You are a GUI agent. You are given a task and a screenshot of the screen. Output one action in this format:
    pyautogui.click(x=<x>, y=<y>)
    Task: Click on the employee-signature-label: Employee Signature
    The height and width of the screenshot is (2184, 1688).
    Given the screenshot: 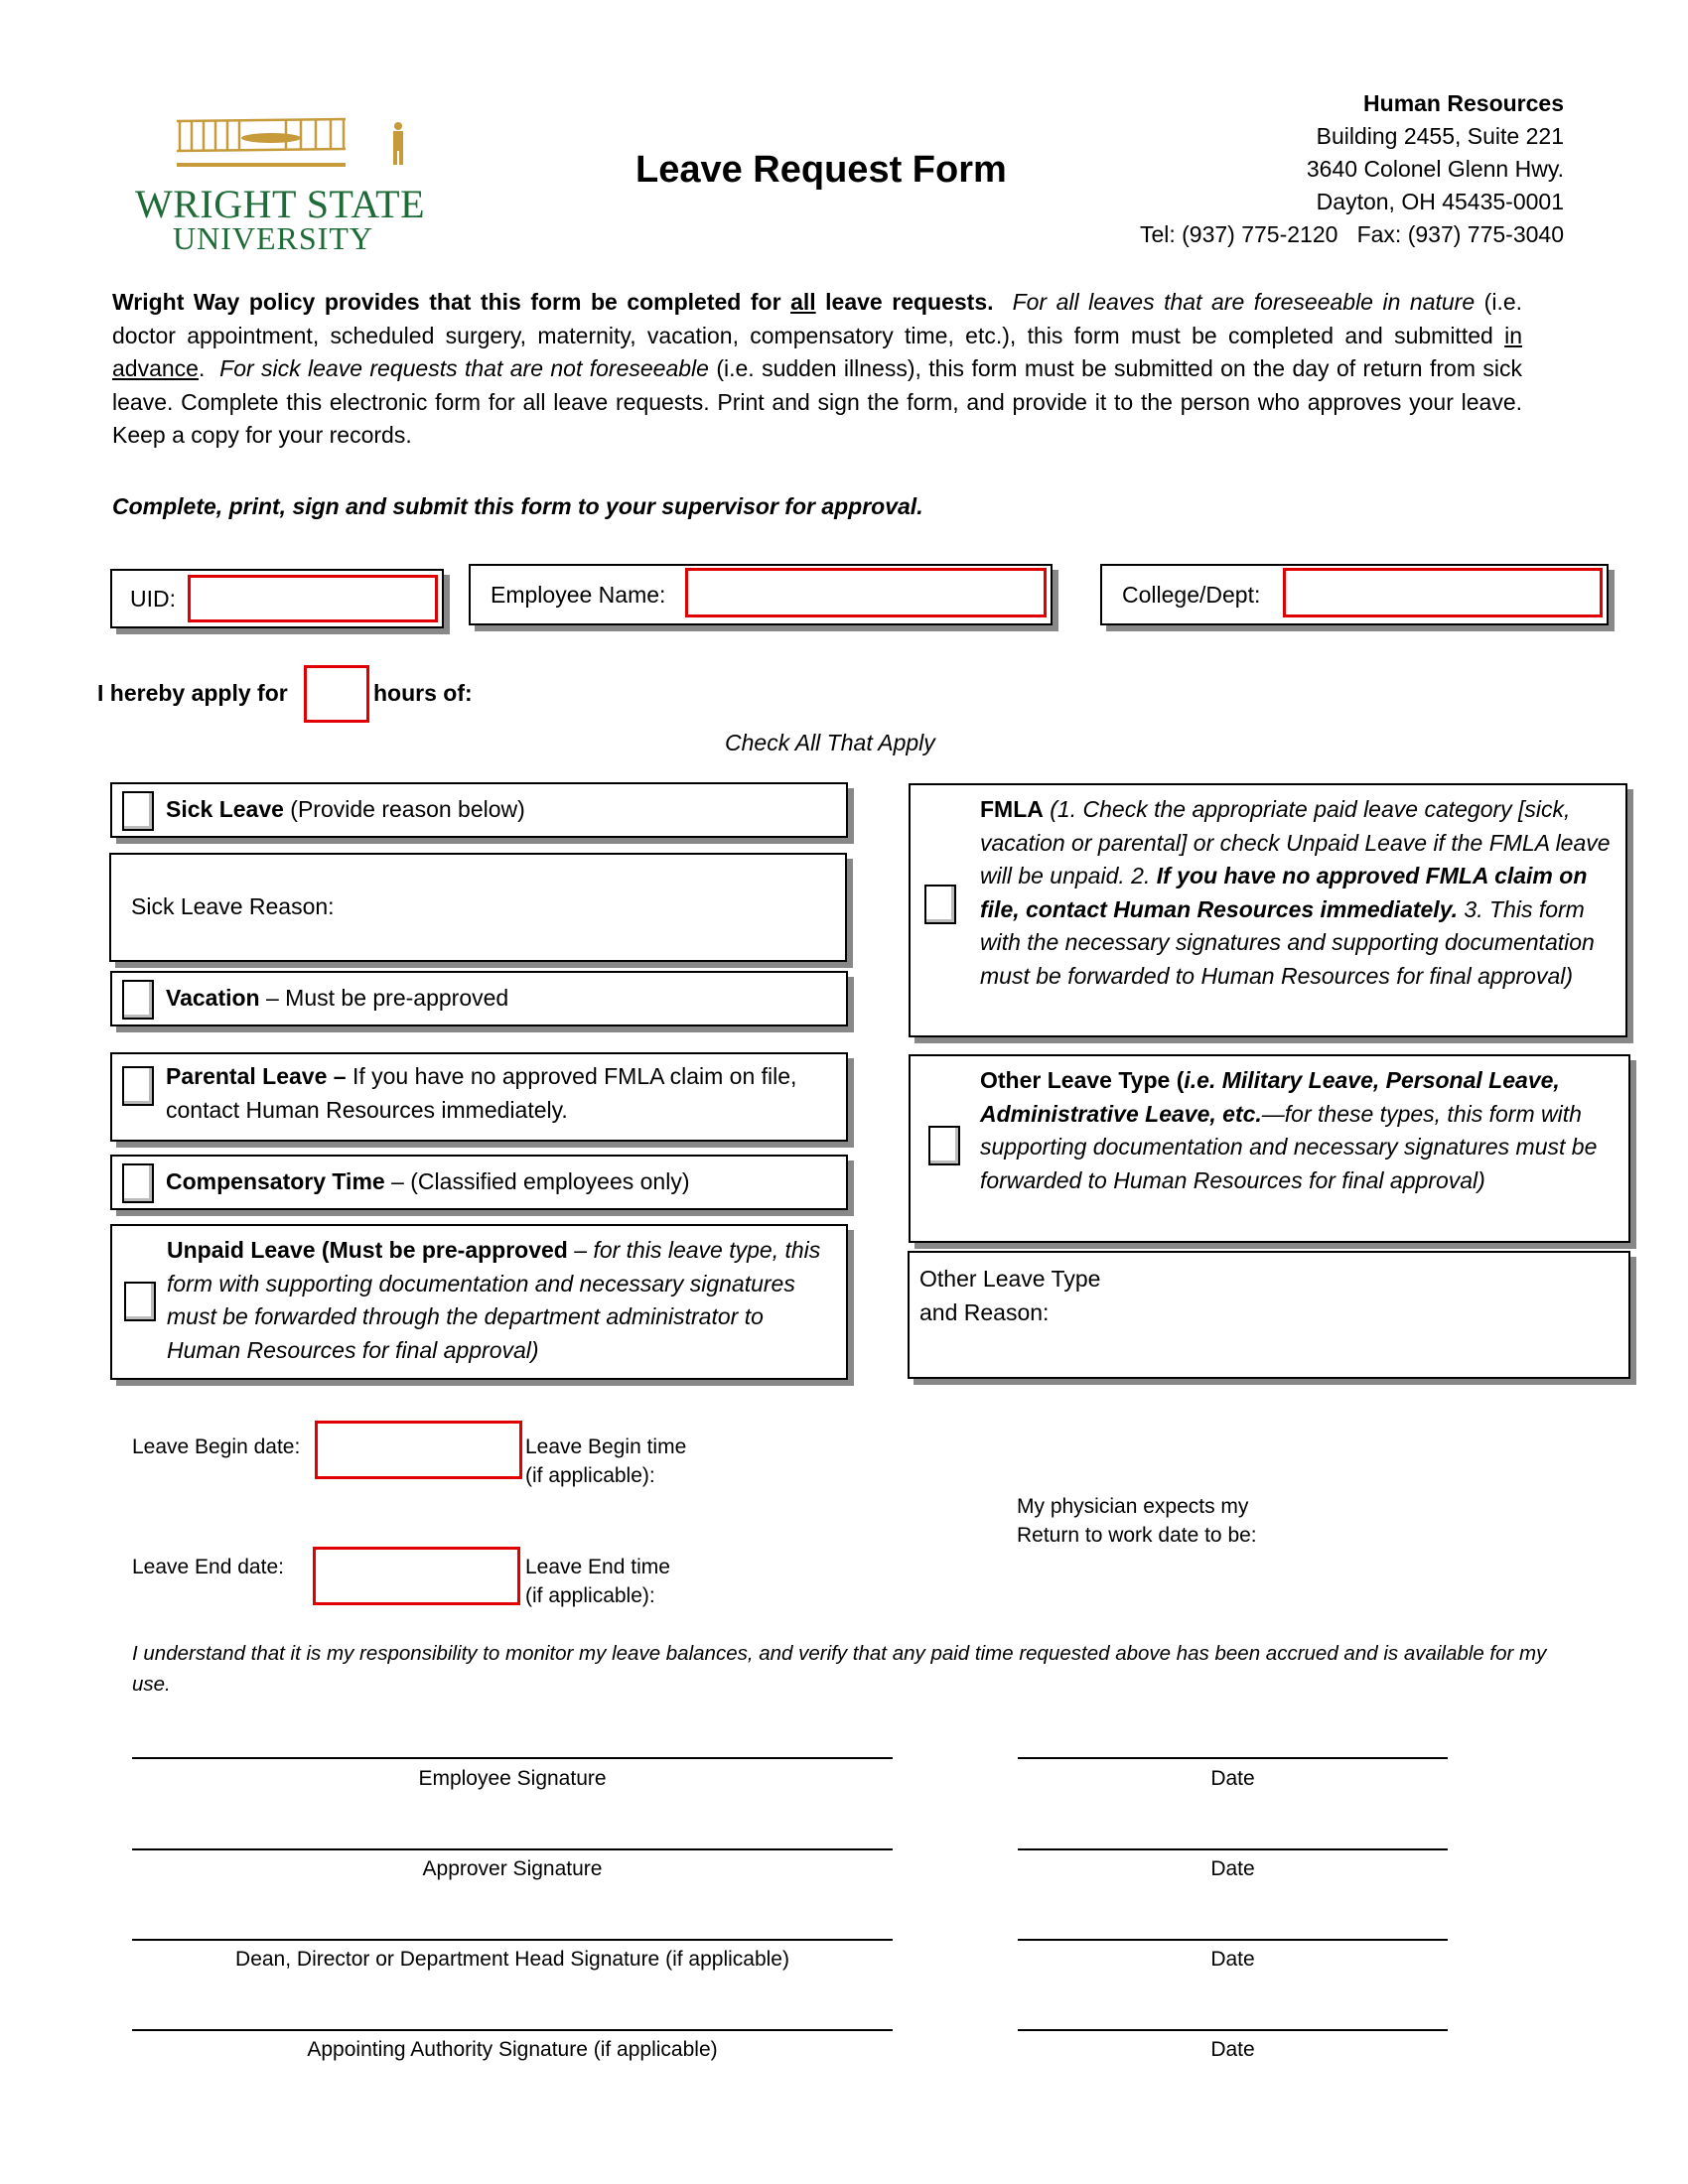 What is the action you would take?
    pyautogui.click(x=512, y=1778)
    